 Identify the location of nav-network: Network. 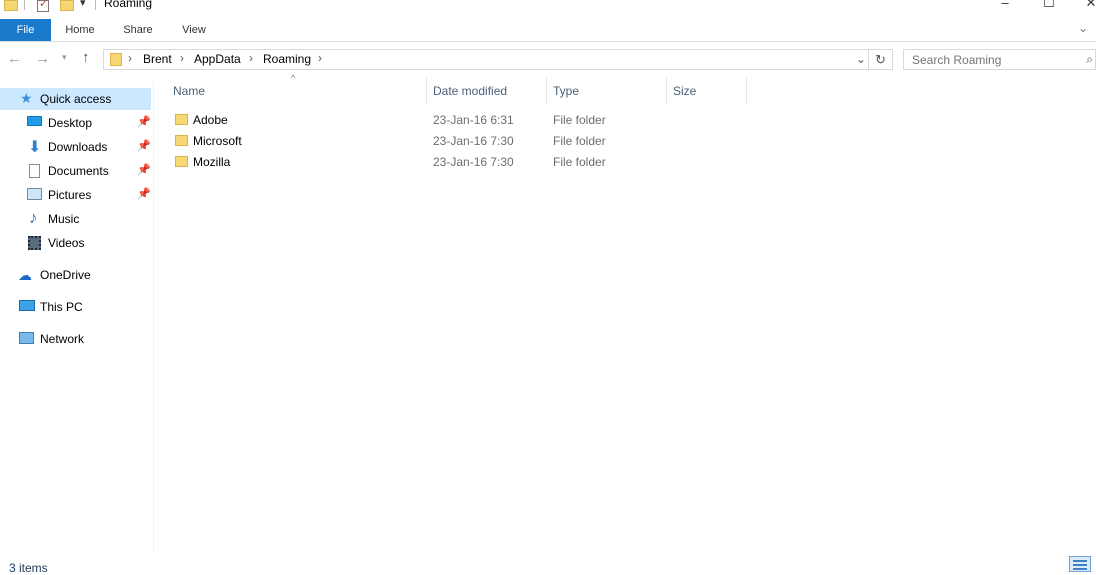
(75, 339).